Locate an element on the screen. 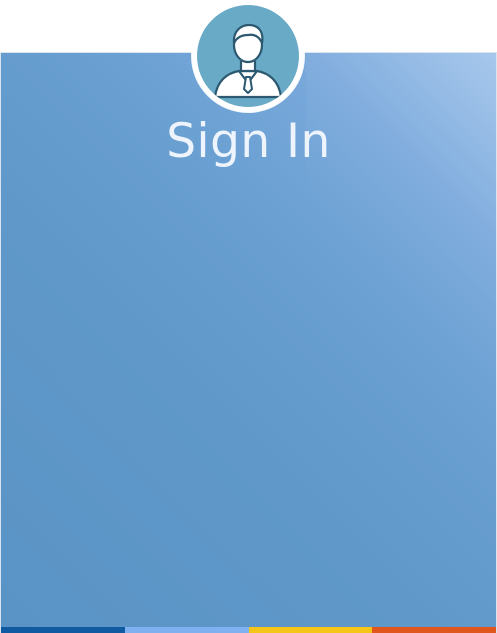 Image resolution: width=497 pixels, height=633 pixels. footer-color-bar is located at coordinates (248, 630).